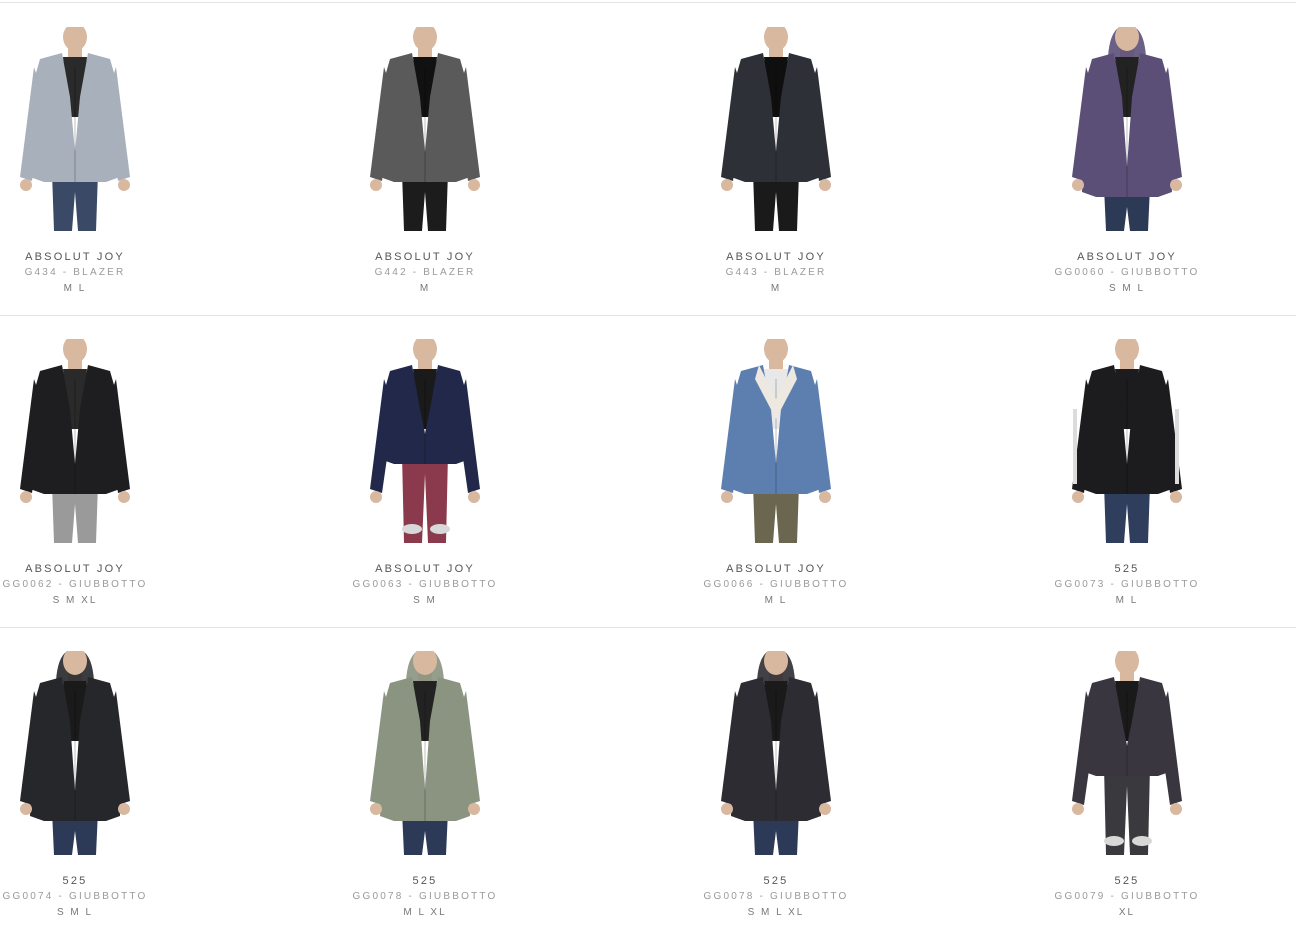 This screenshot has width=1296, height=925. What do you see at coordinates (1127, 585) in the screenshot?
I see `product-name: GG0073 - GIUBBOTTO` at bounding box center [1127, 585].